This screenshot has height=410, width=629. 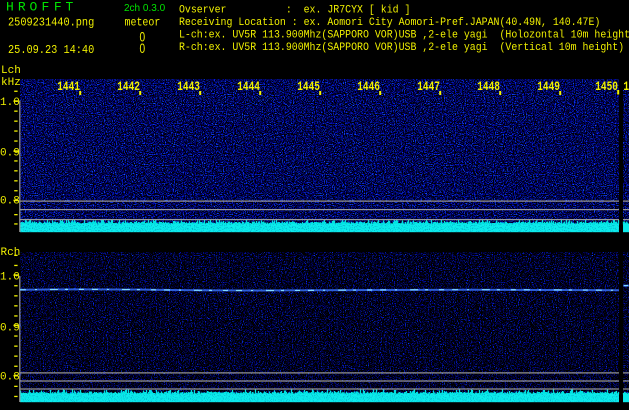 What do you see at coordinates (548, 88) in the screenshot?
I see `svg-text: 1449` at bounding box center [548, 88].